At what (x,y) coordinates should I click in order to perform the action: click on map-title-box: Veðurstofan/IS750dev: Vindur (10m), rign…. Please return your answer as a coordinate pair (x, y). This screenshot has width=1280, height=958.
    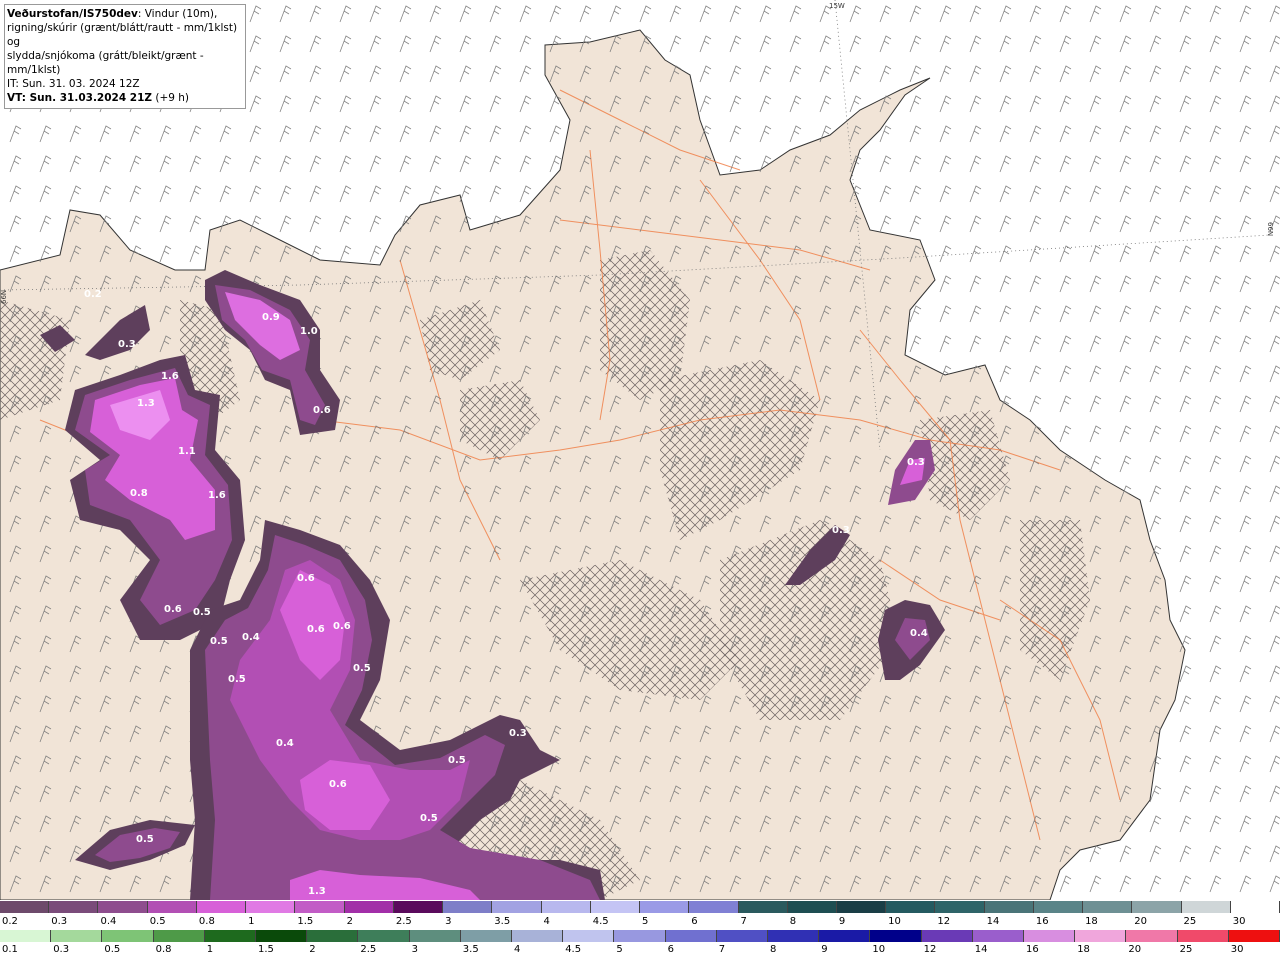
    Looking at the image, I should click on (125, 56).